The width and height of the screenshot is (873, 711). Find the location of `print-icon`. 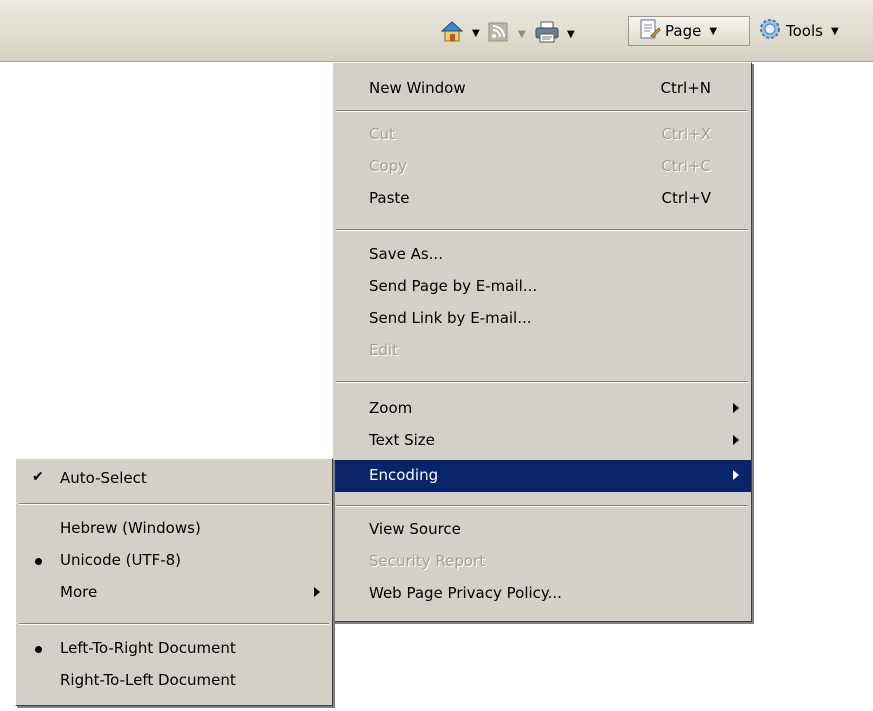

print-icon is located at coordinates (547, 34).